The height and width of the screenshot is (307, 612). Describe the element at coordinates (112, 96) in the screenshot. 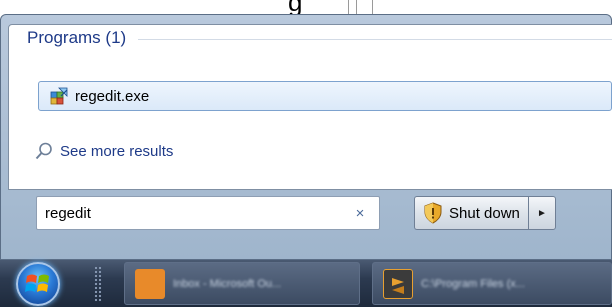

I see `result-label: regedit.exe` at that location.